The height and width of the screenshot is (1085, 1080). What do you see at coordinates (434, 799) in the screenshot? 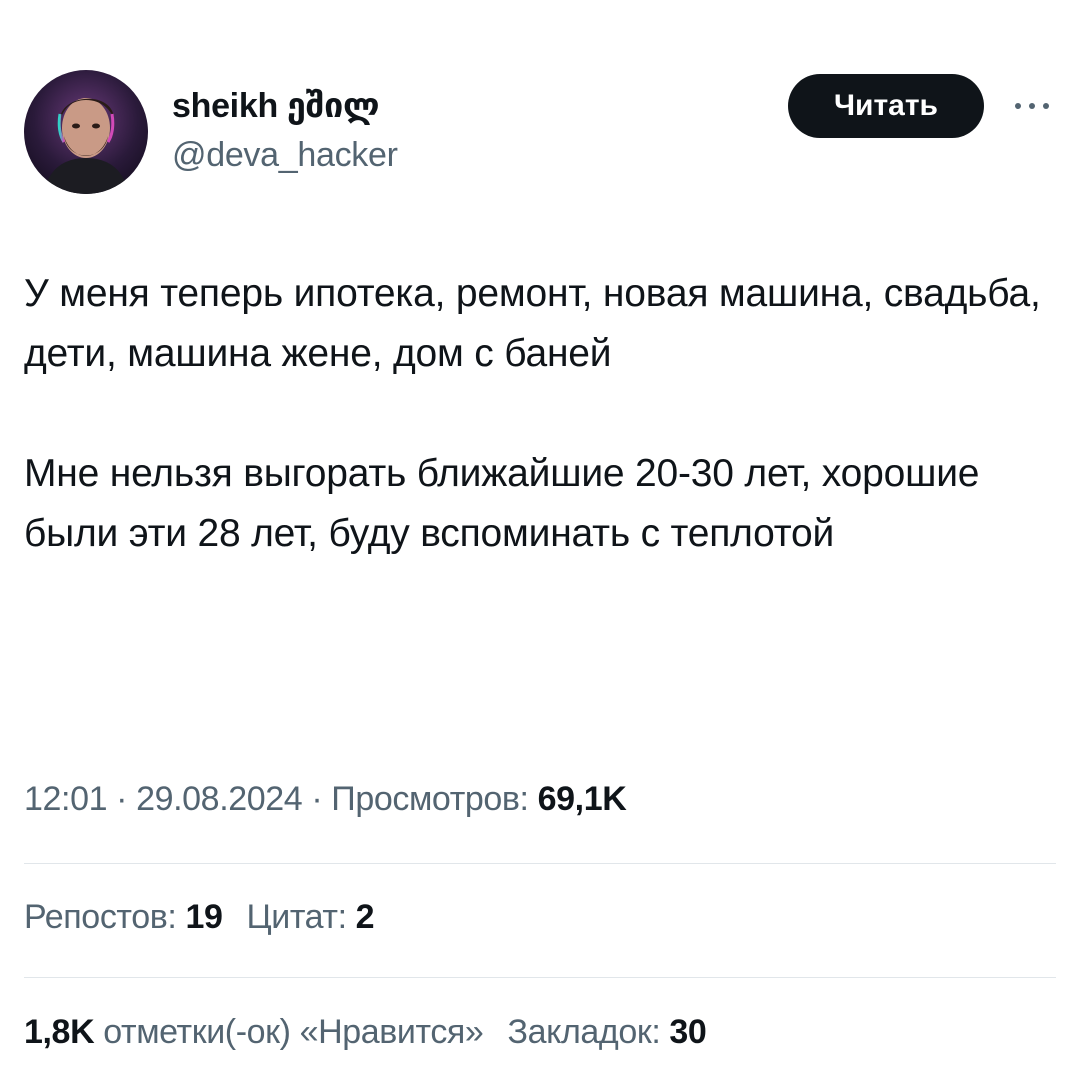
I see `views-label: Просмотров:` at bounding box center [434, 799].